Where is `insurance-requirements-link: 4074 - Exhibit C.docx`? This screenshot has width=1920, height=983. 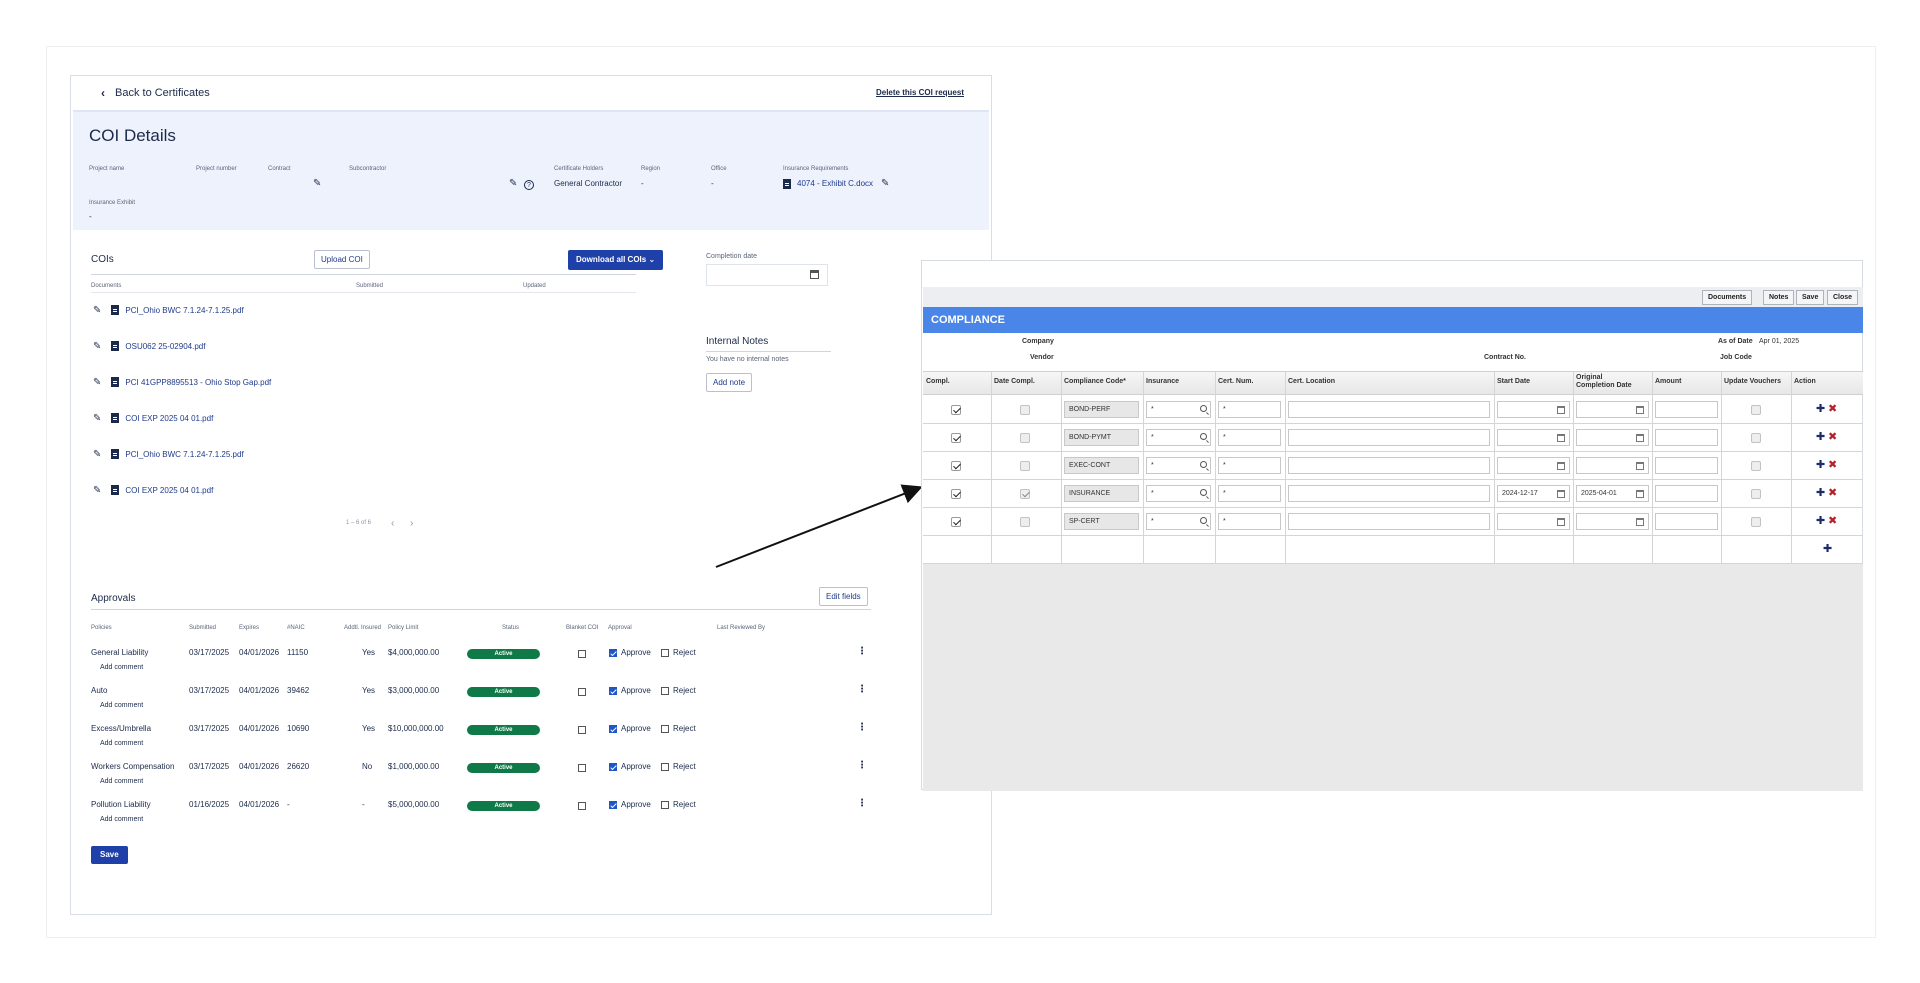 insurance-requirements-link: 4074 - Exhibit C.docx is located at coordinates (828, 184).